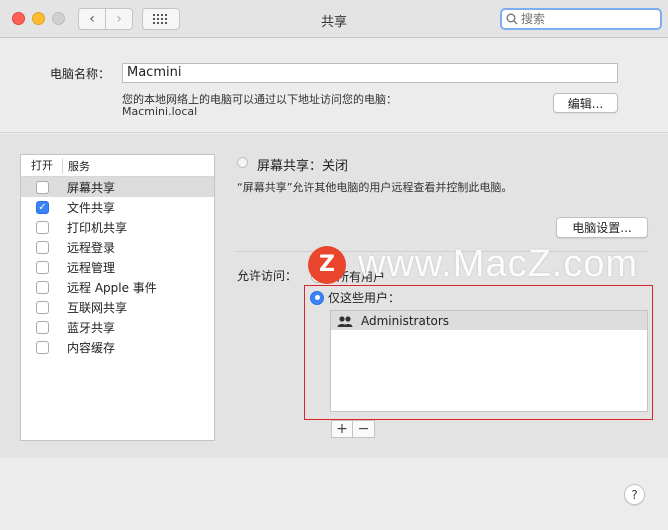 Image resolution: width=668 pixels, height=530 pixels. I want to click on column-header-service: 服务, so click(76, 166).